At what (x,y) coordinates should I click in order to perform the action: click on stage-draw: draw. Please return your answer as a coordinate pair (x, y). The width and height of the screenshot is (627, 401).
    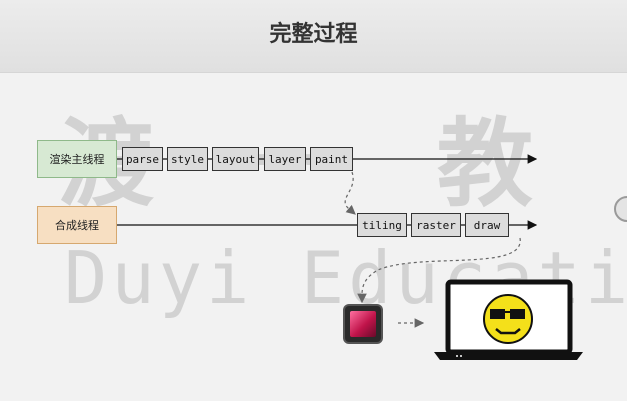
    Looking at the image, I should click on (487, 225).